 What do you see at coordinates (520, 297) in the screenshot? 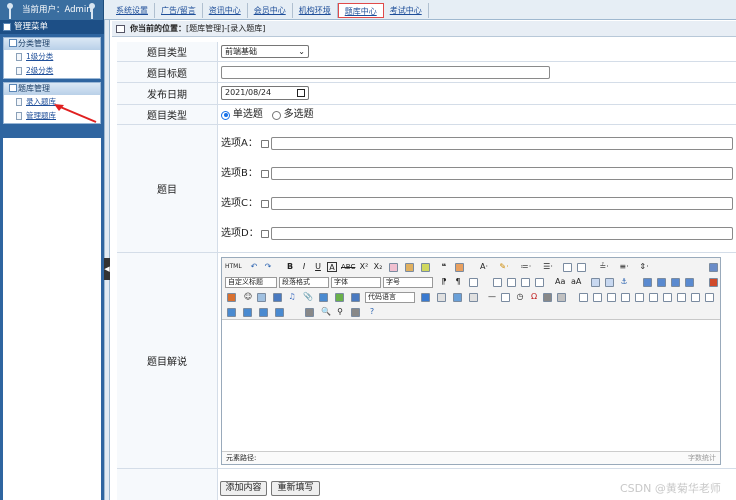
I see `time-icon: ◷` at bounding box center [520, 297].